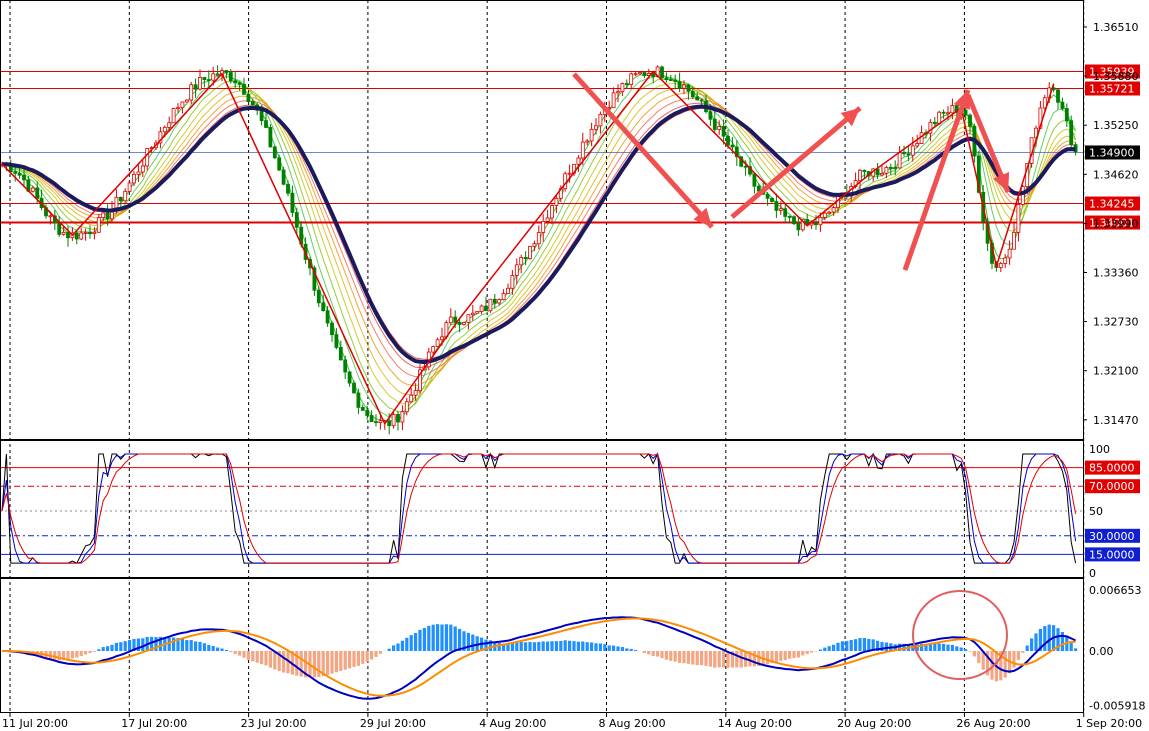  Describe the element at coordinates (539, 658) in the screenshot. I see `macd-line` at that location.